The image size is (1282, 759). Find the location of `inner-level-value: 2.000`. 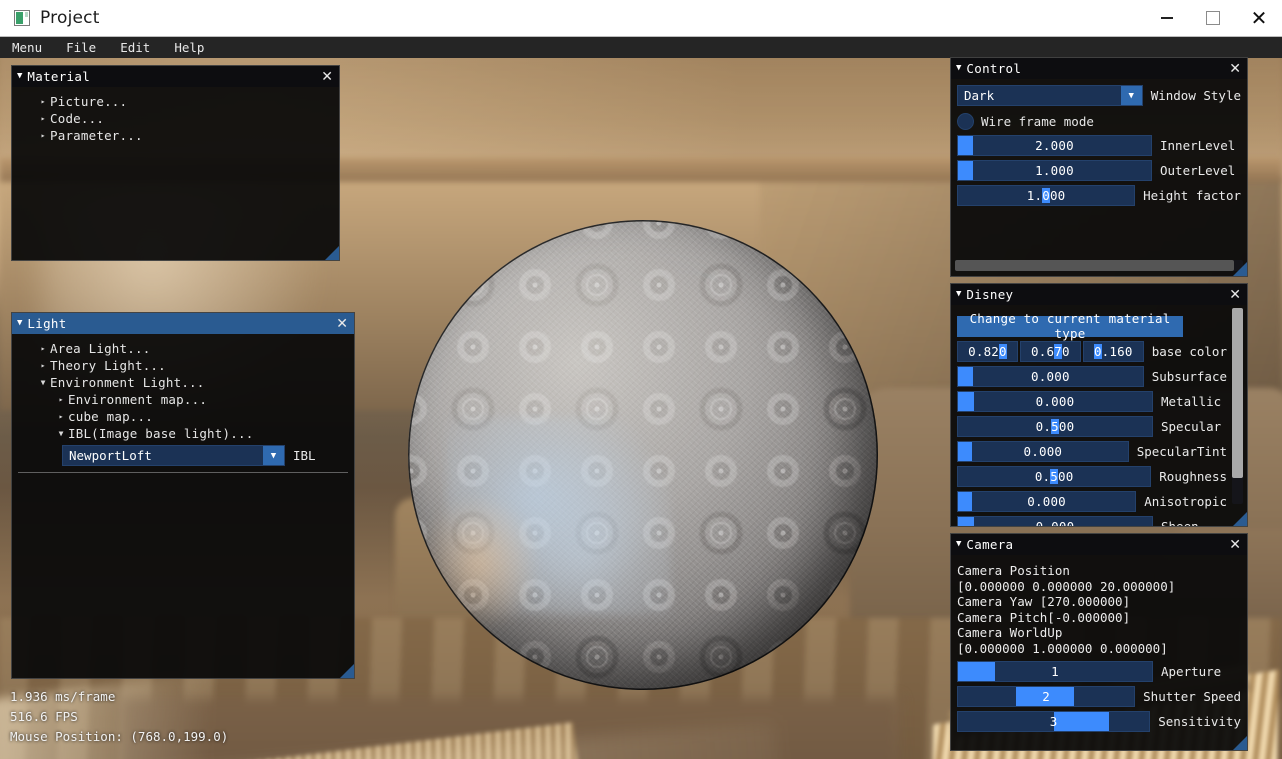

inner-level-value: 2.000 is located at coordinates (1054, 145).